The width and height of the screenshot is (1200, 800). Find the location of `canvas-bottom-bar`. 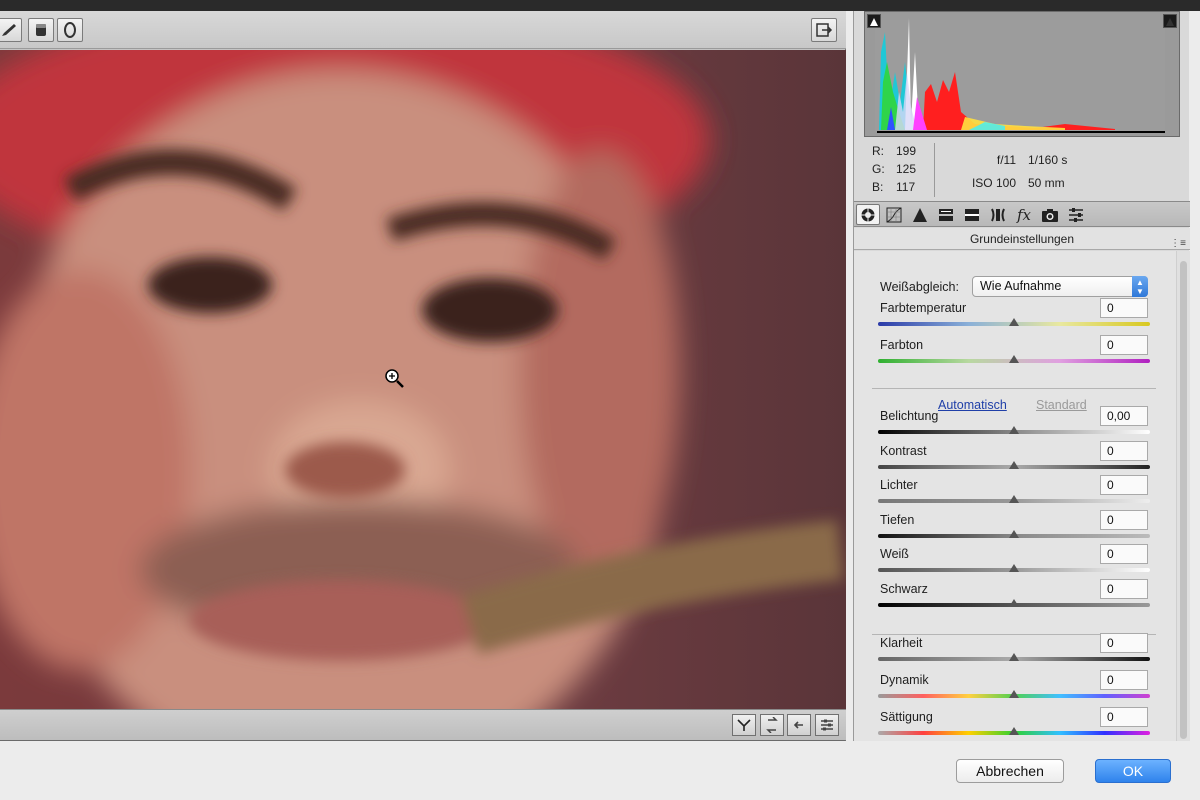

canvas-bottom-bar is located at coordinates (423, 724).